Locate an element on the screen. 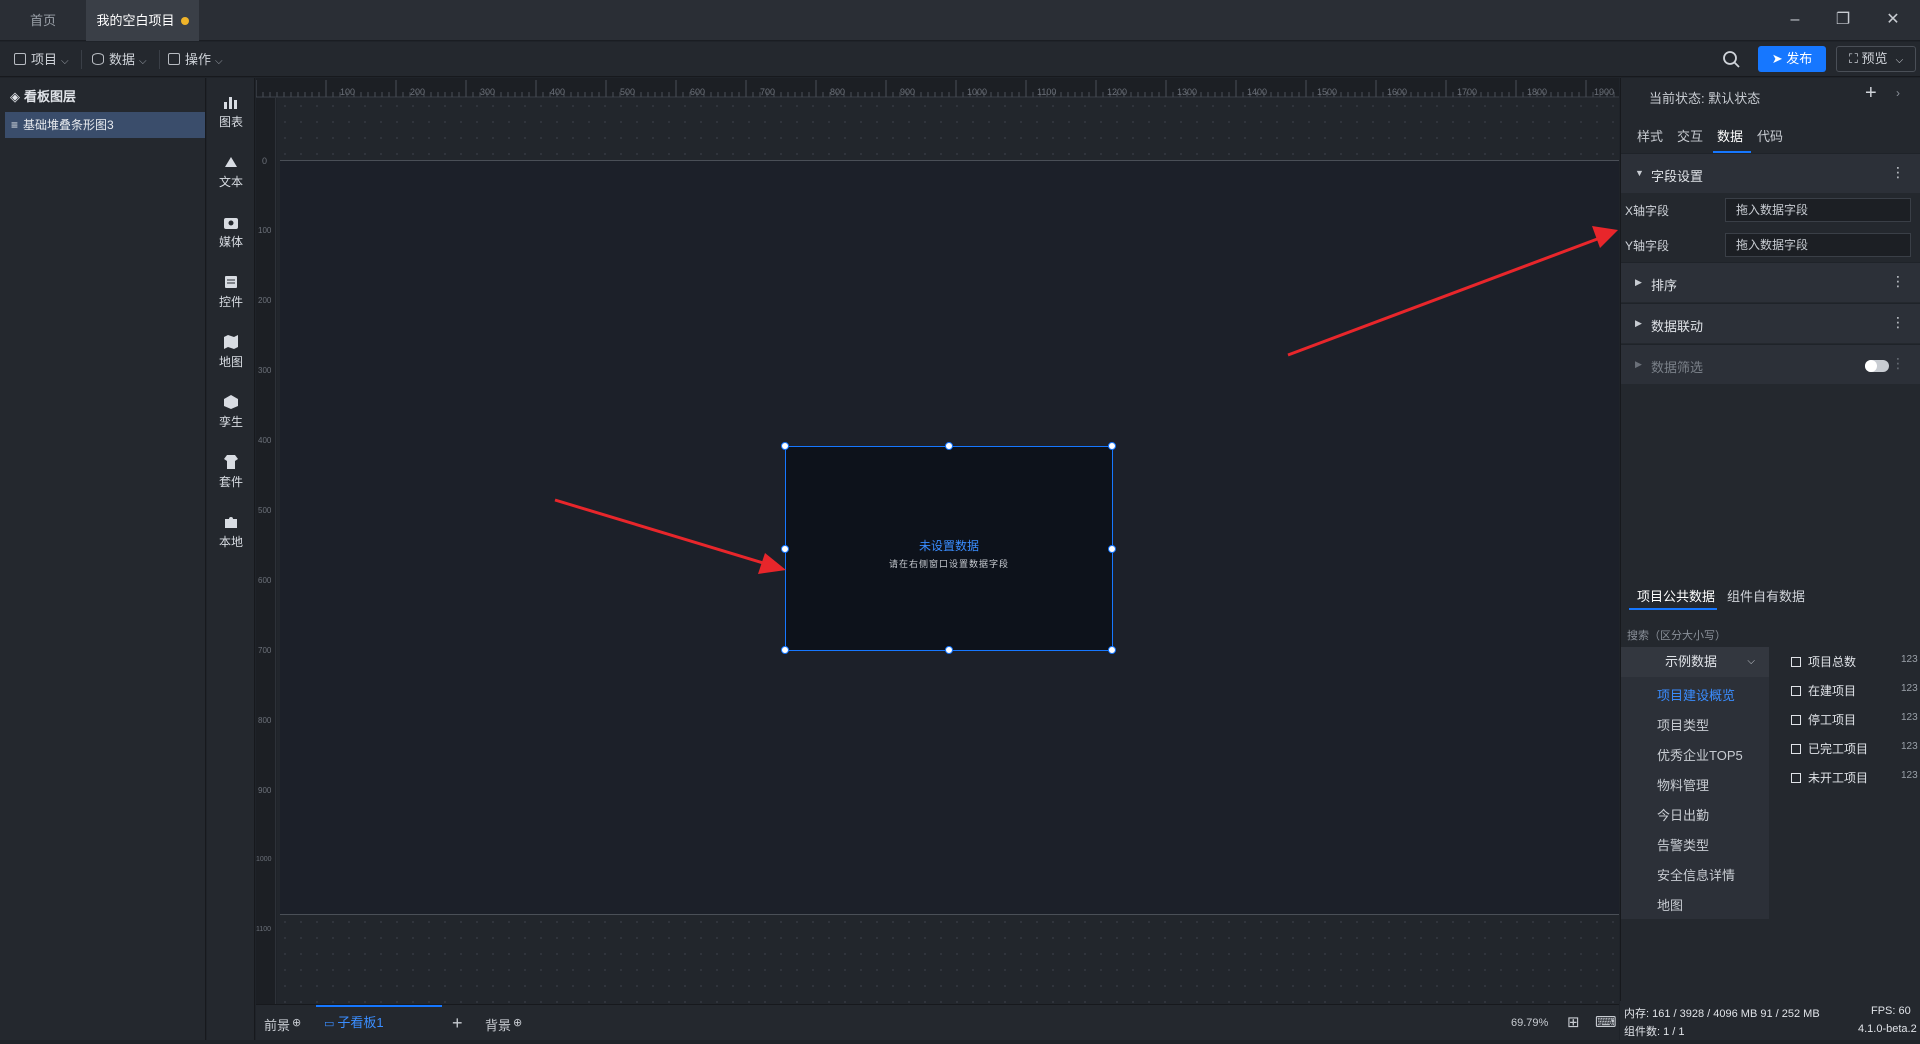 Image resolution: width=1920 pixels, height=1044 pixels. dataset-item: 物料管理 is located at coordinates (1683, 784).